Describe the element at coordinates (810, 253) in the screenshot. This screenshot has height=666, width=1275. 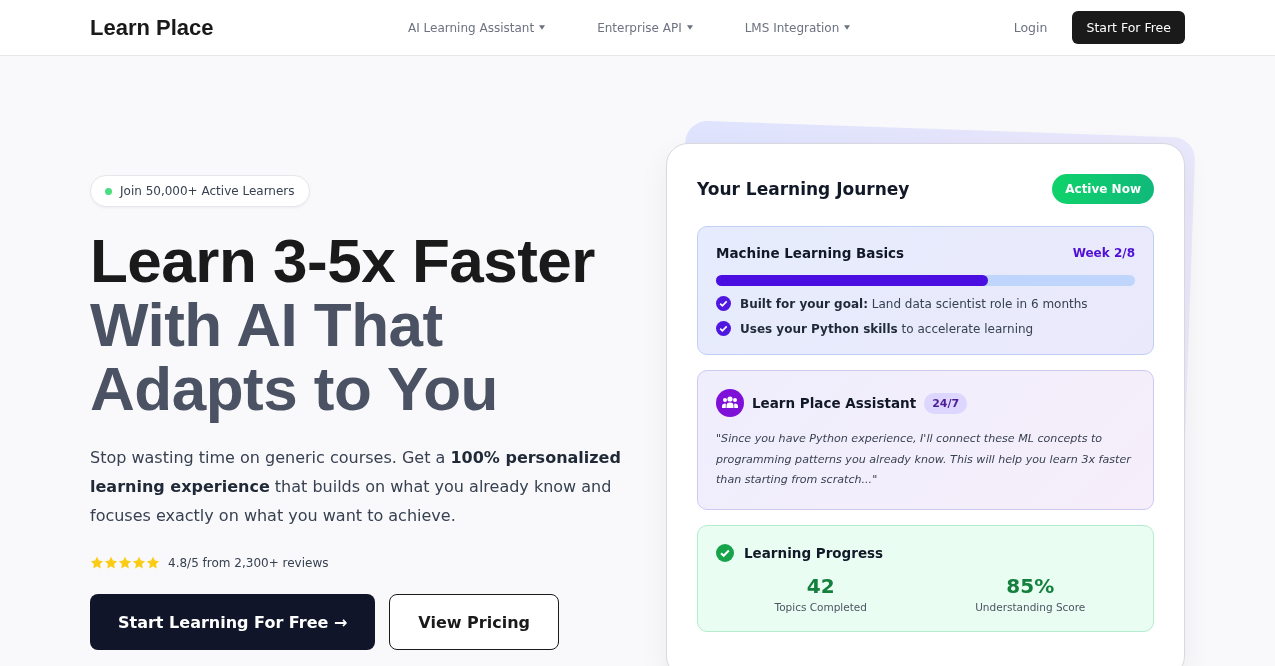
I see `course-name: Machine Learning Basics` at that location.